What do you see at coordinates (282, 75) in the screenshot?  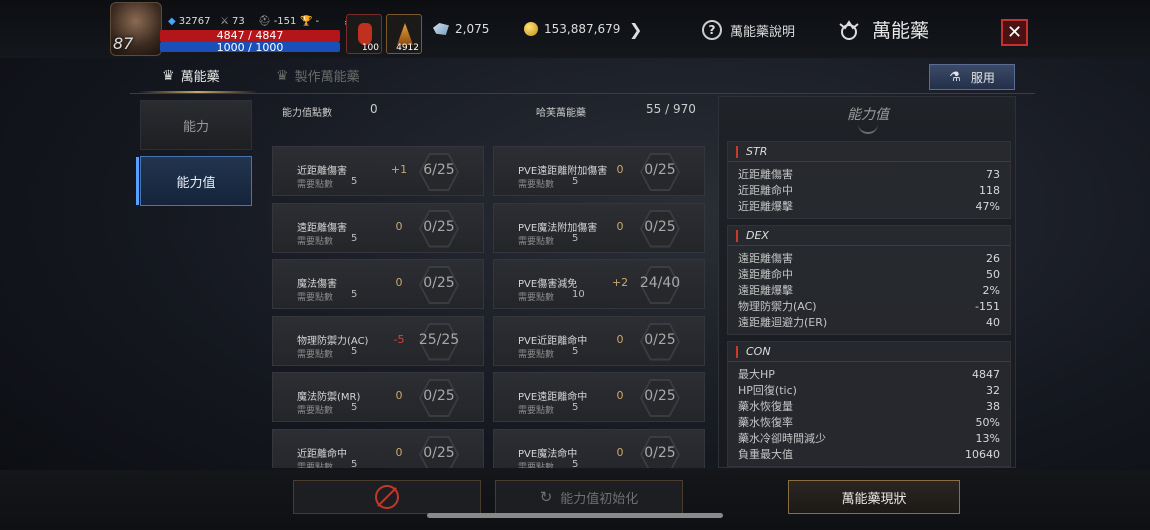 I see `crown-gear-icon: ♛` at bounding box center [282, 75].